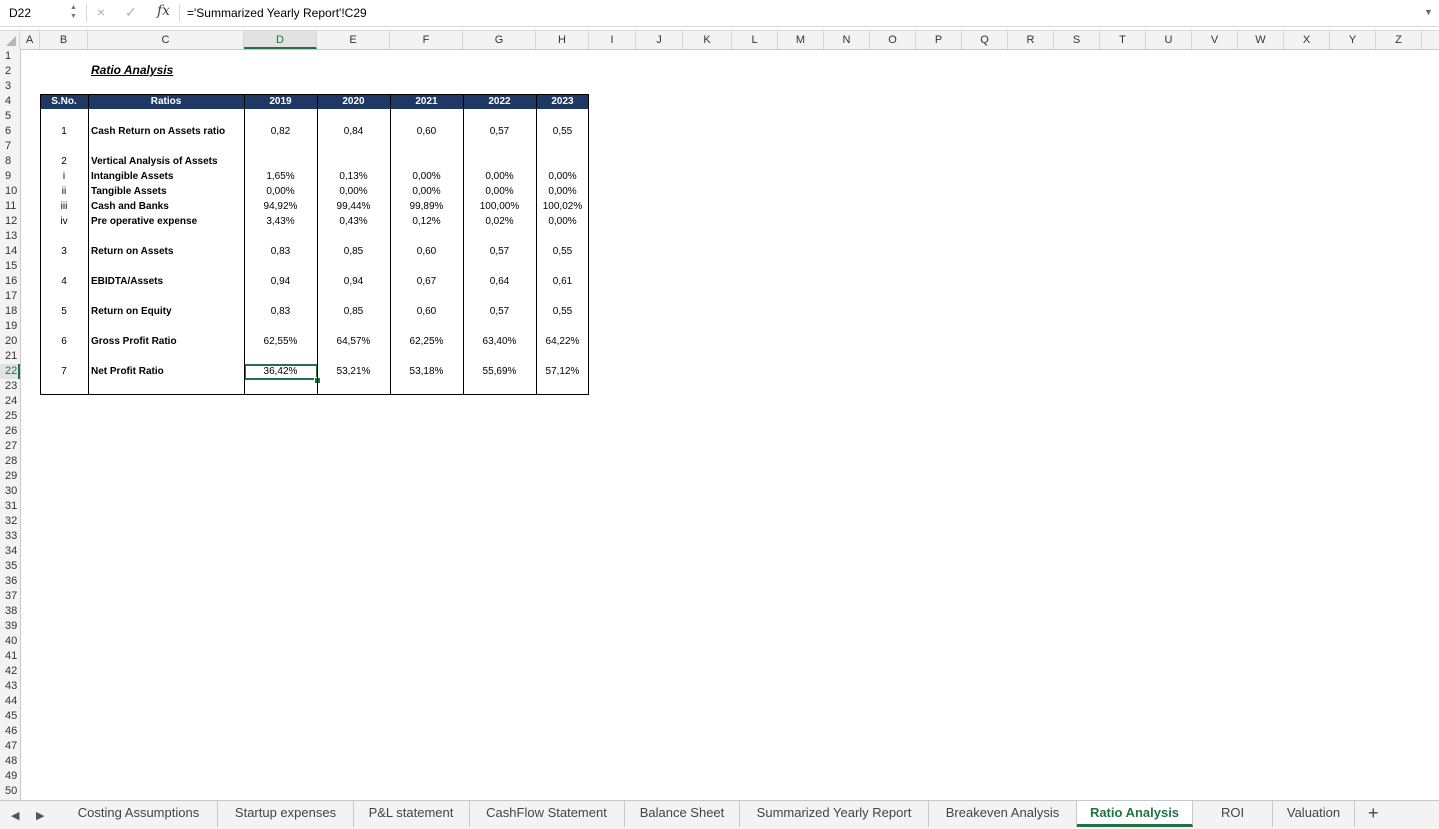  Describe the element at coordinates (280, 221) in the screenshot. I see `table-cell: 3,43%` at that location.